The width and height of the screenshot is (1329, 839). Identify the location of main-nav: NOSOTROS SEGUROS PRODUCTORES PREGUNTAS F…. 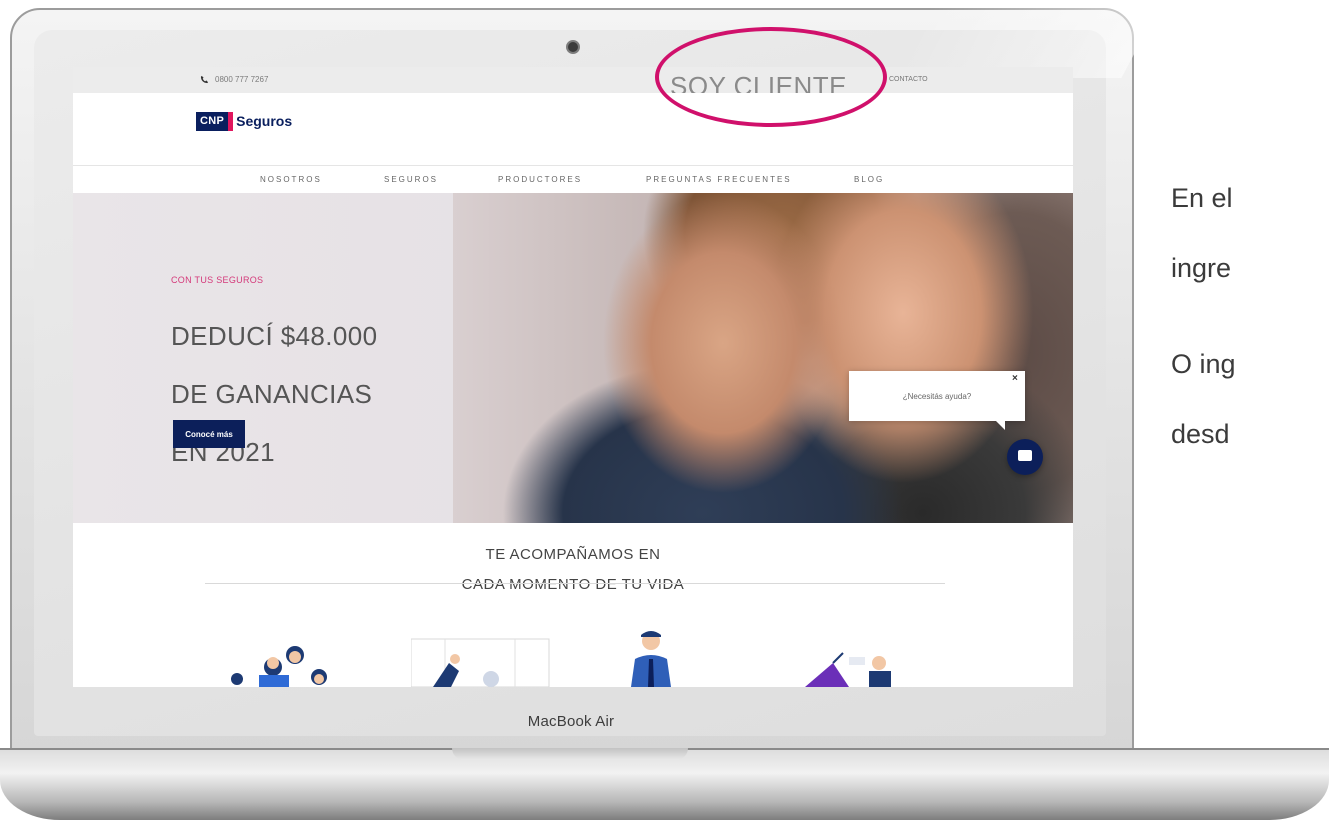
(573, 179).